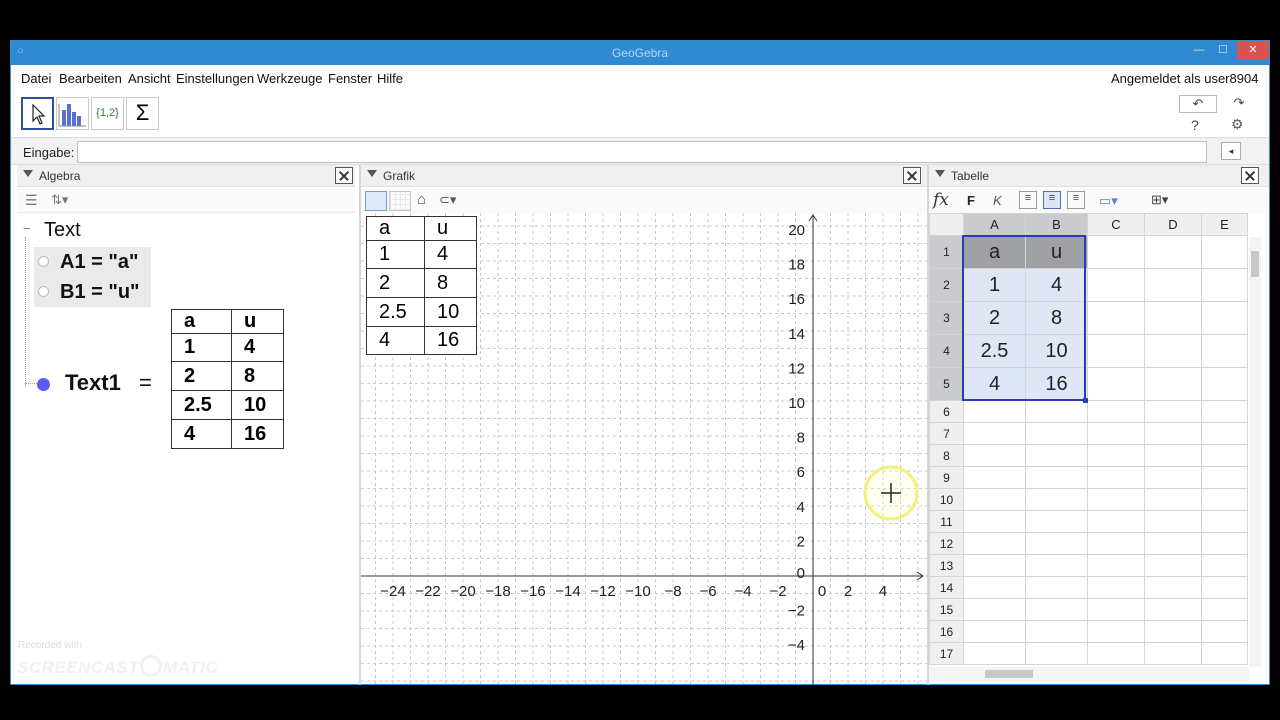 The height and width of the screenshot is (720, 1280). I want to click on italic-button: K, so click(997, 200).